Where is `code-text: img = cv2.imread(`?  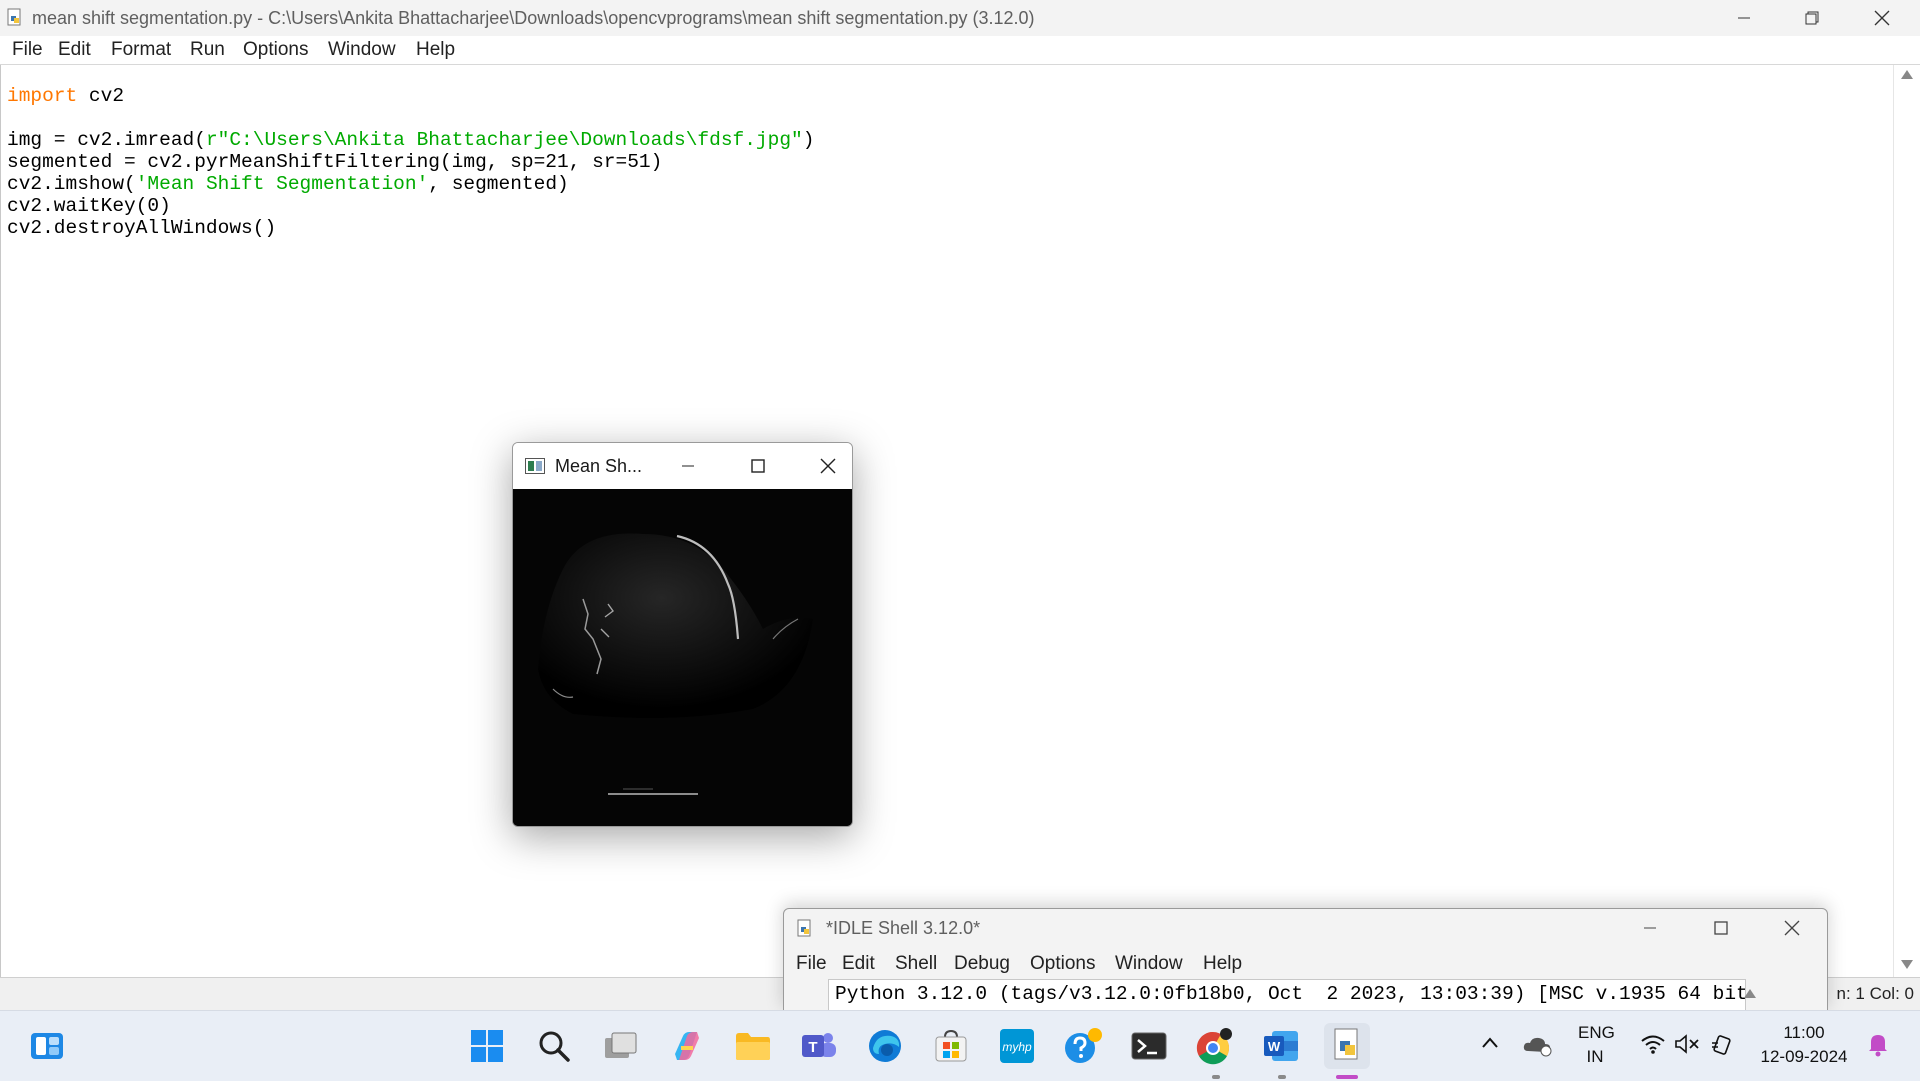 code-text: img = cv2.imread( is located at coordinates (106, 140).